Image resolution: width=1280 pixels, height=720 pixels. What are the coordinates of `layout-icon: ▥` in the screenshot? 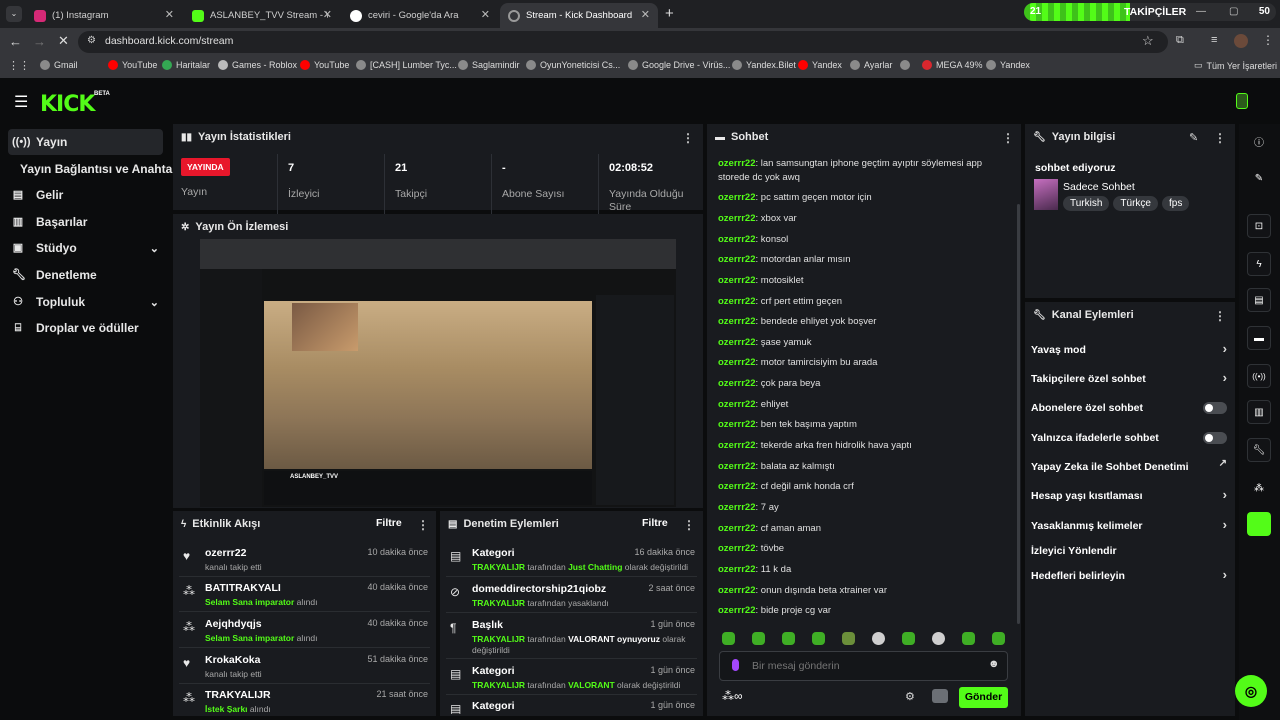 It's located at (1259, 412).